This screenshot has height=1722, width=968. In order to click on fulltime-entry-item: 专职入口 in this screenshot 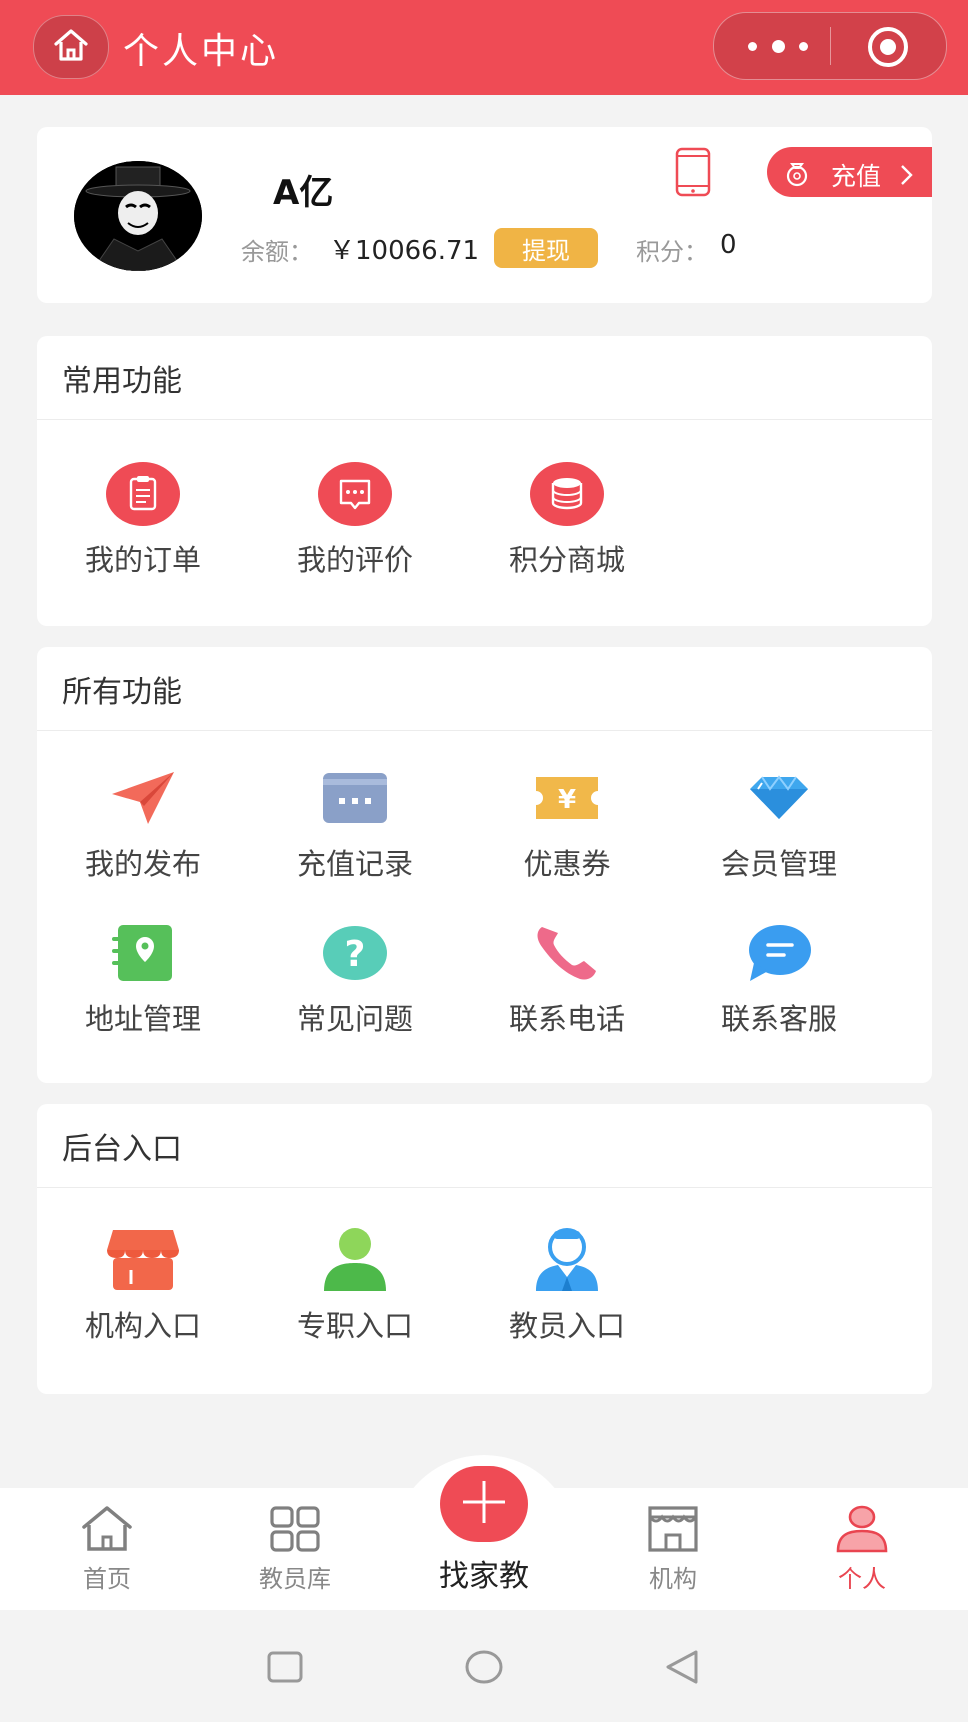, I will do `click(355, 1285)`.